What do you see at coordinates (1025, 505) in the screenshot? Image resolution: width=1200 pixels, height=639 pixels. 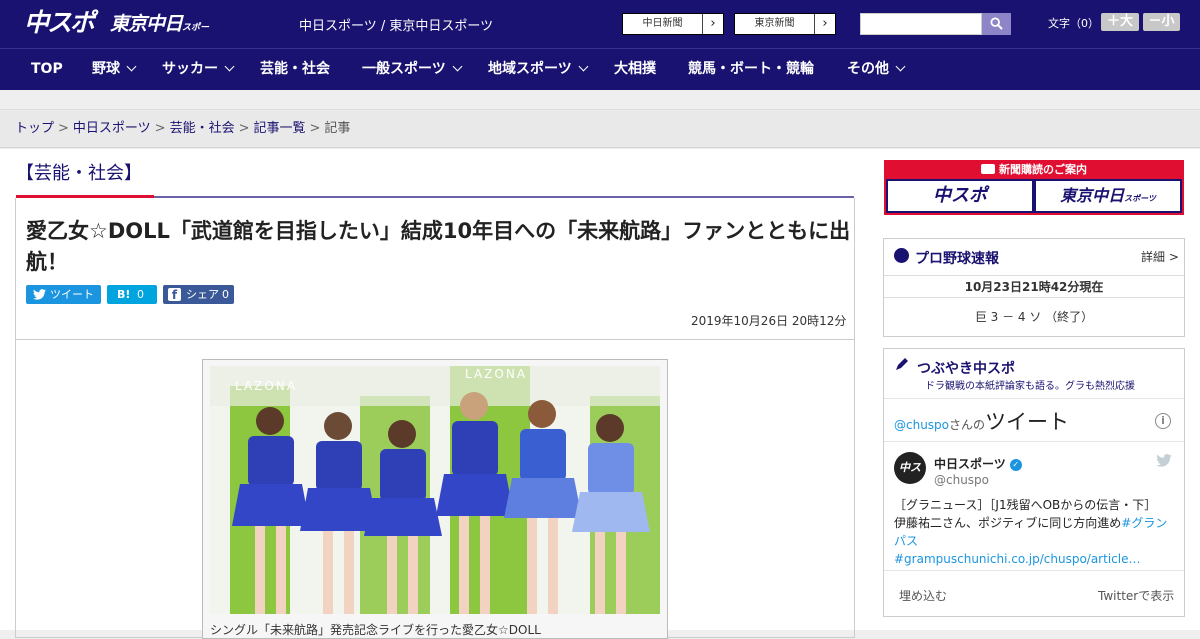 I see `tweet-line: ［グラニュース］［J1残留へOBからの伝言・下］` at bounding box center [1025, 505].